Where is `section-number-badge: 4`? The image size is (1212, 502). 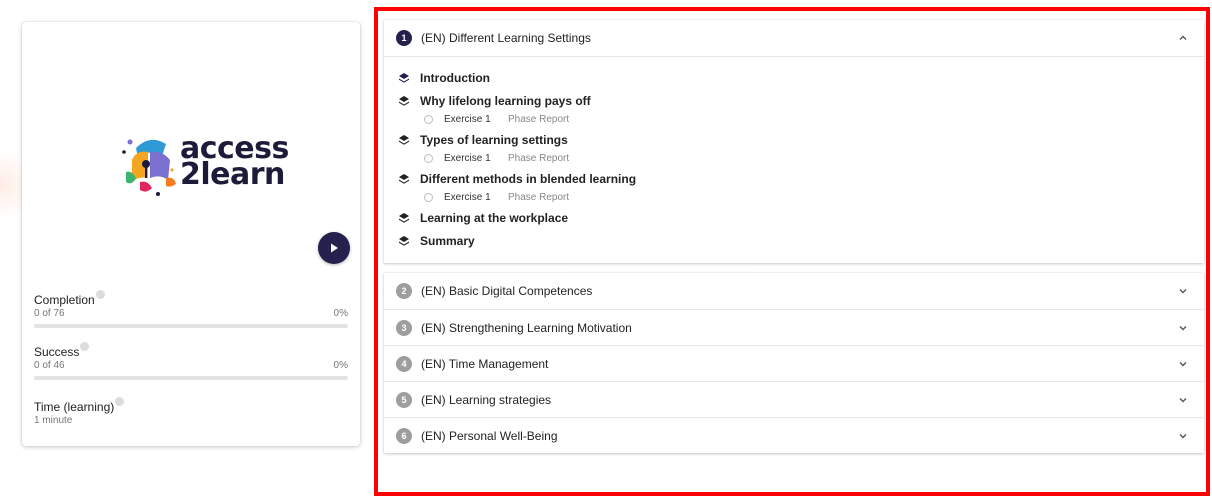 section-number-badge: 4 is located at coordinates (404, 363).